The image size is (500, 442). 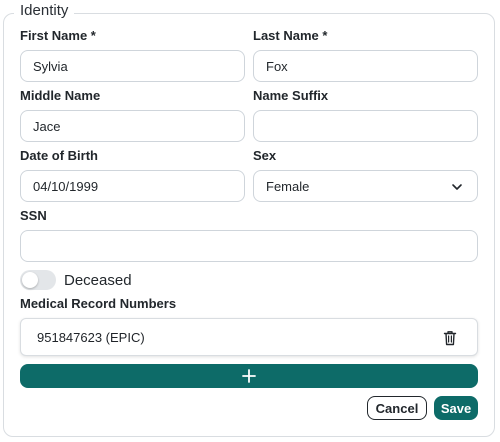 What do you see at coordinates (290, 35) in the screenshot?
I see `last-name-label: Last Name *` at bounding box center [290, 35].